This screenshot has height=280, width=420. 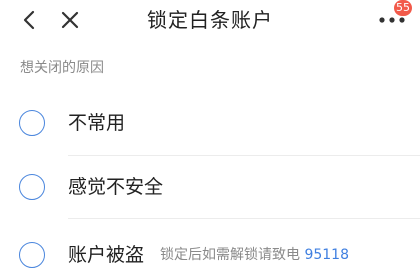 What do you see at coordinates (97, 123) in the screenshot?
I see `option-label: 不常用` at bounding box center [97, 123].